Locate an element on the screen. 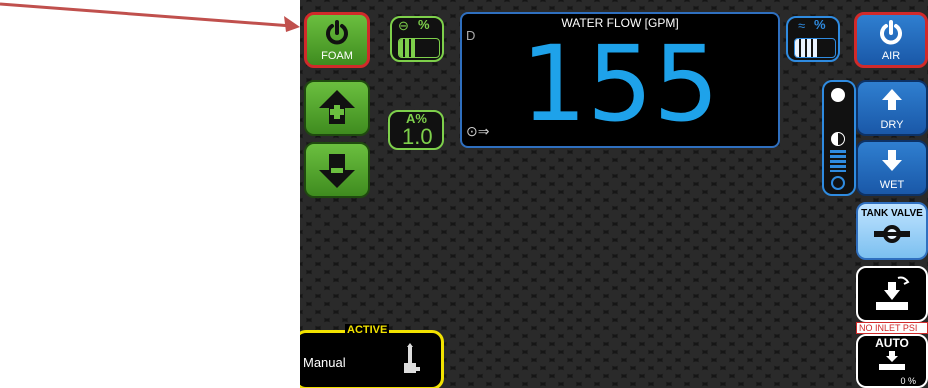 The width and height of the screenshot is (928, 388). dry-button-label: DRY is located at coordinates (892, 125).